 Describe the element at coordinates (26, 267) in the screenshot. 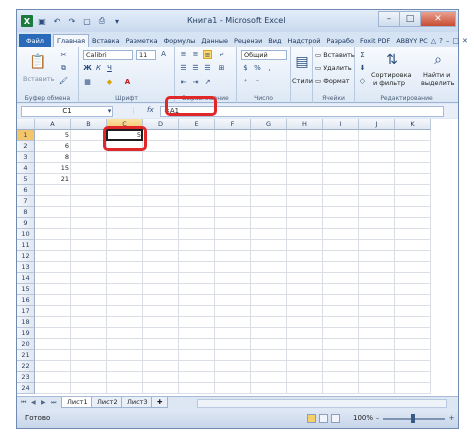

I see `row-header-13: 13` at that location.